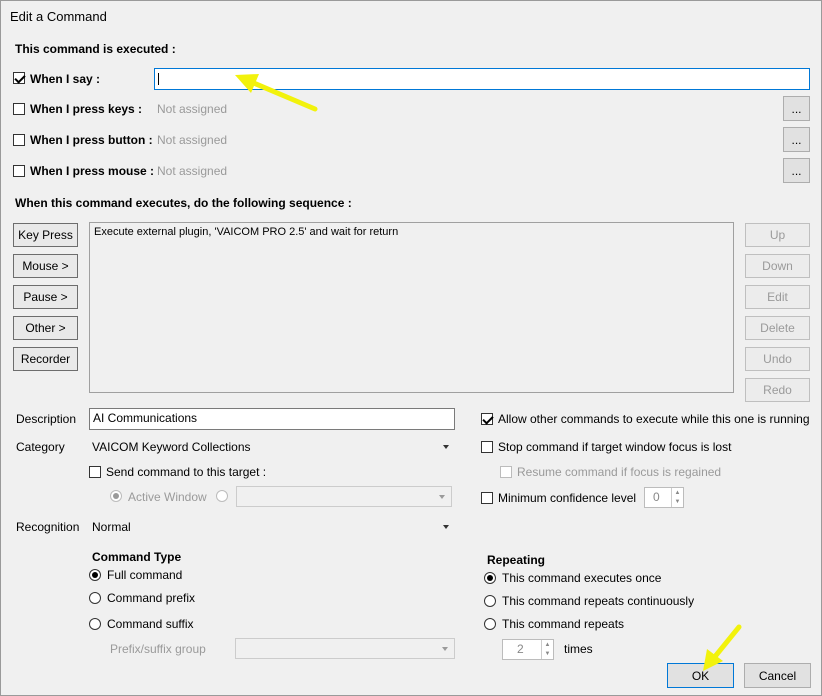 The height and width of the screenshot is (696, 822). What do you see at coordinates (490, 578) in the screenshot?
I see `executes-once-radio` at bounding box center [490, 578].